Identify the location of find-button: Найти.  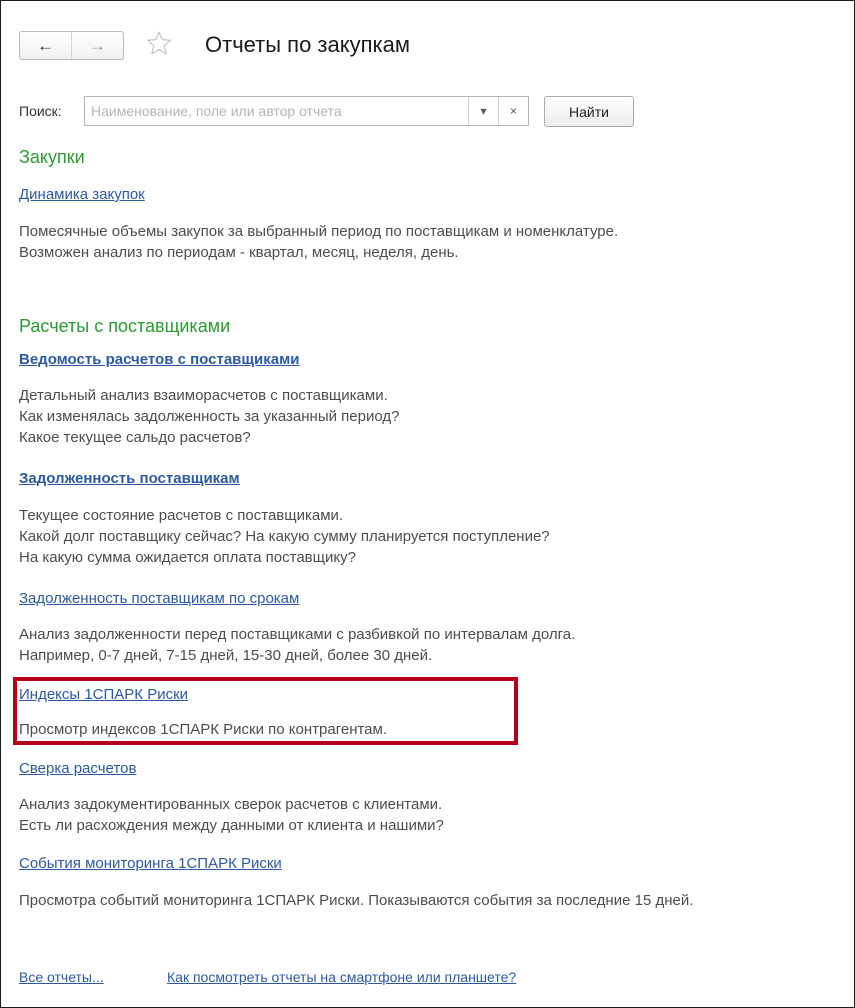
(589, 111).